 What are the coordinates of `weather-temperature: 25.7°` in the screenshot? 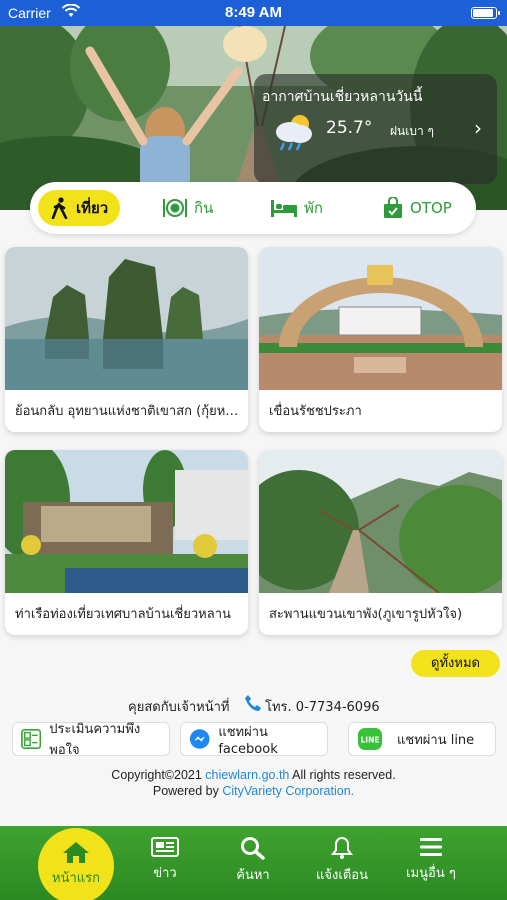 It's located at (349, 128).